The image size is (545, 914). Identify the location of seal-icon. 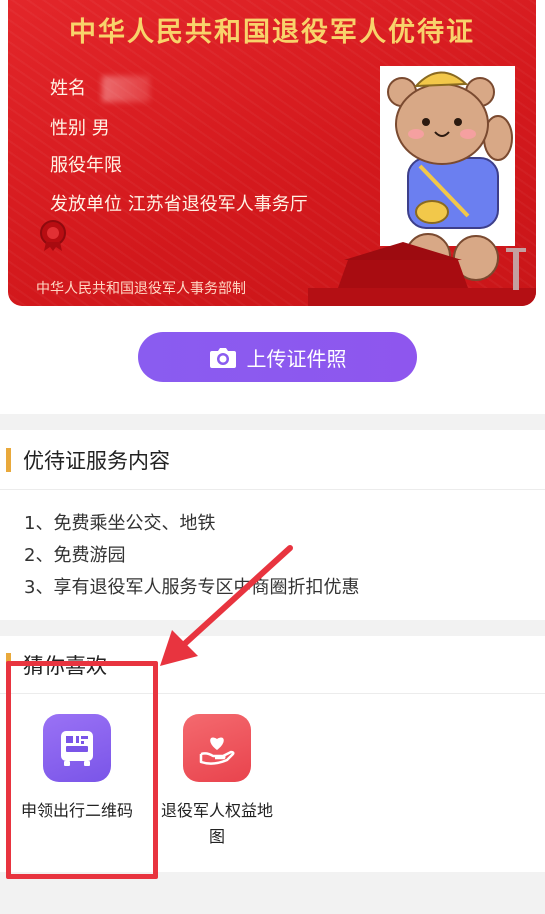
(53, 235).